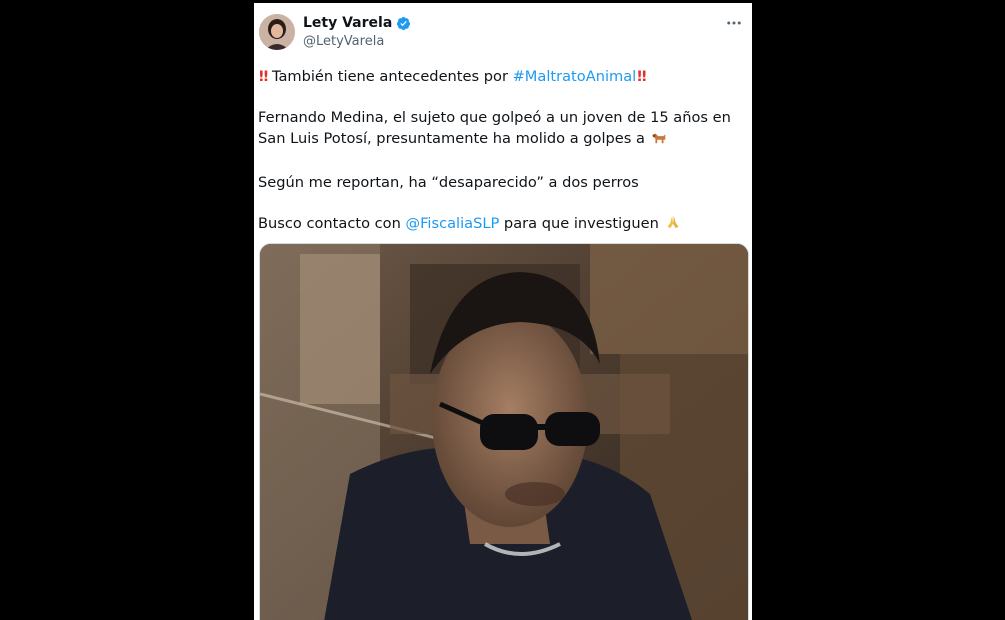 The image size is (1005, 620). Describe the element at coordinates (347, 23) in the screenshot. I see `author-name-text: Lety Varela` at that location.